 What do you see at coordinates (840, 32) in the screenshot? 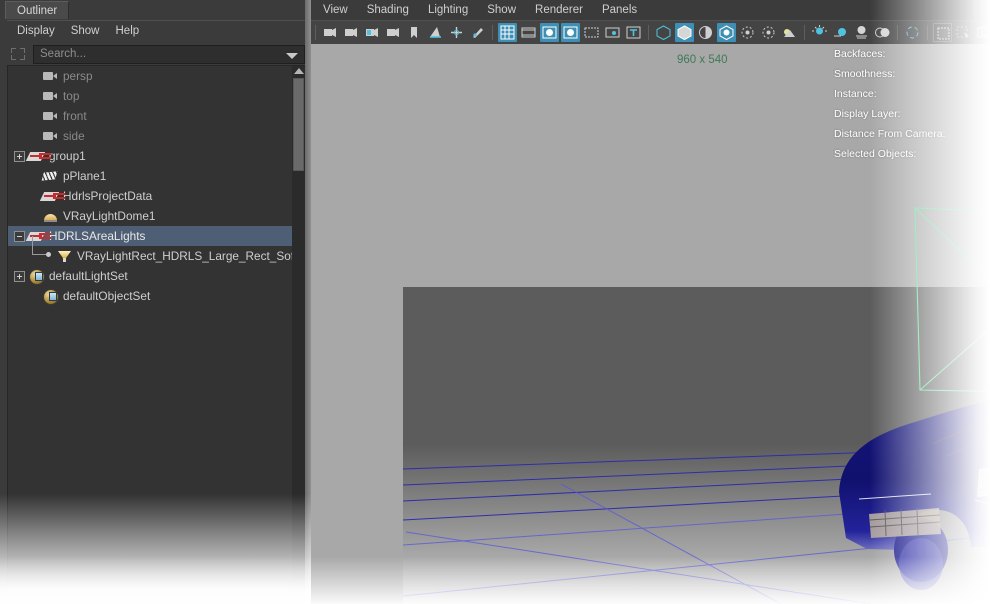
I see `use-all-lights-icon` at bounding box center [840, 32].